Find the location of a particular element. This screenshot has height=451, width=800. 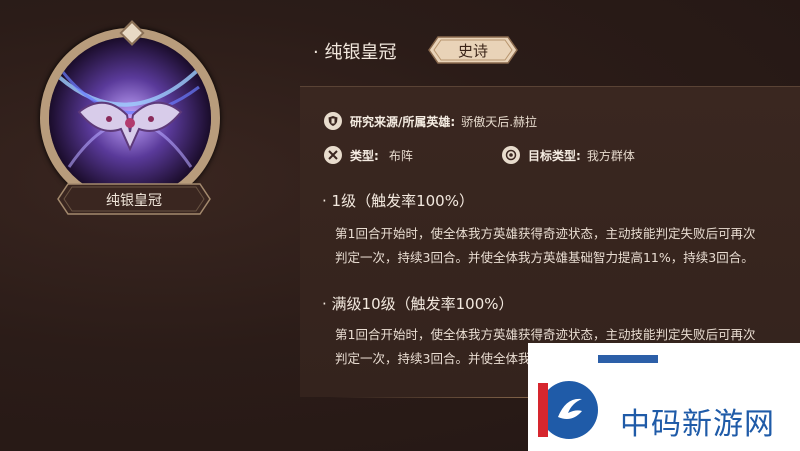

type-row: 类型: 布阵 is located at coordinates (368, 155).